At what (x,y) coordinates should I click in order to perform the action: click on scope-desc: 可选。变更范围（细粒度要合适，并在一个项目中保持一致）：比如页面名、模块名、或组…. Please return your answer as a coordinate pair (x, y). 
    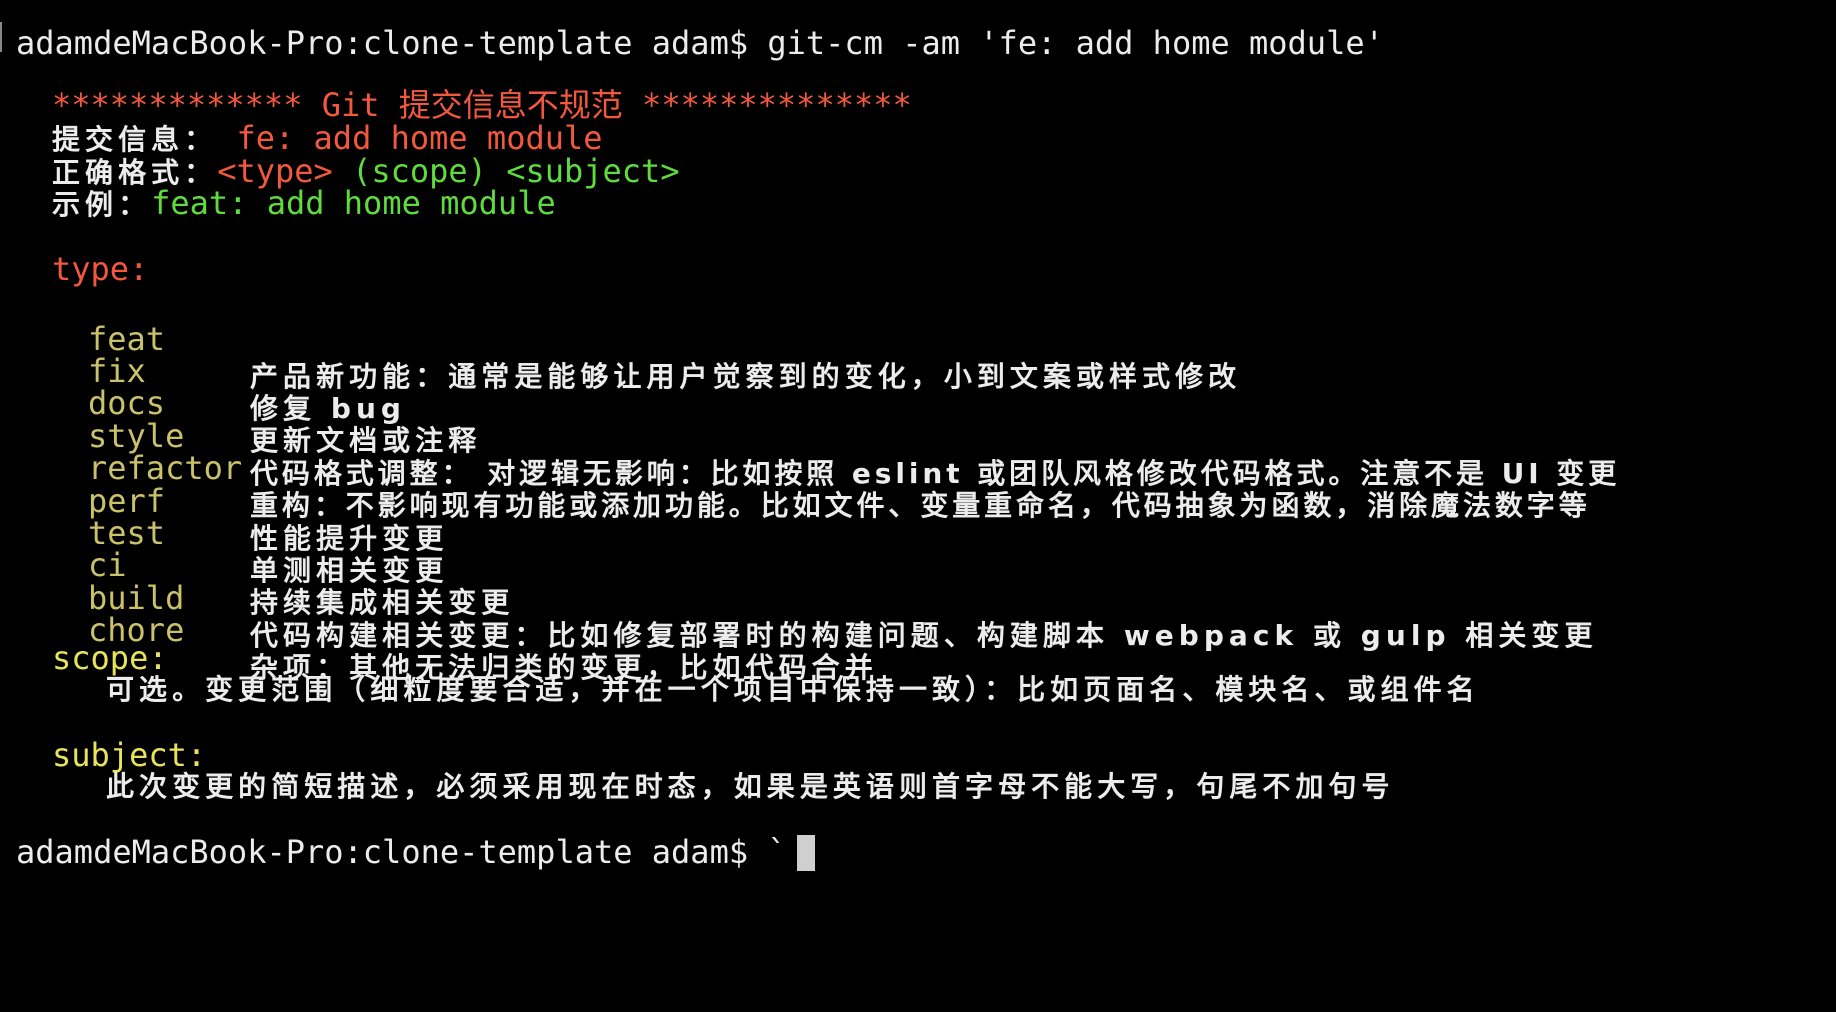
    Looking at the image, I should click on (793, 689).